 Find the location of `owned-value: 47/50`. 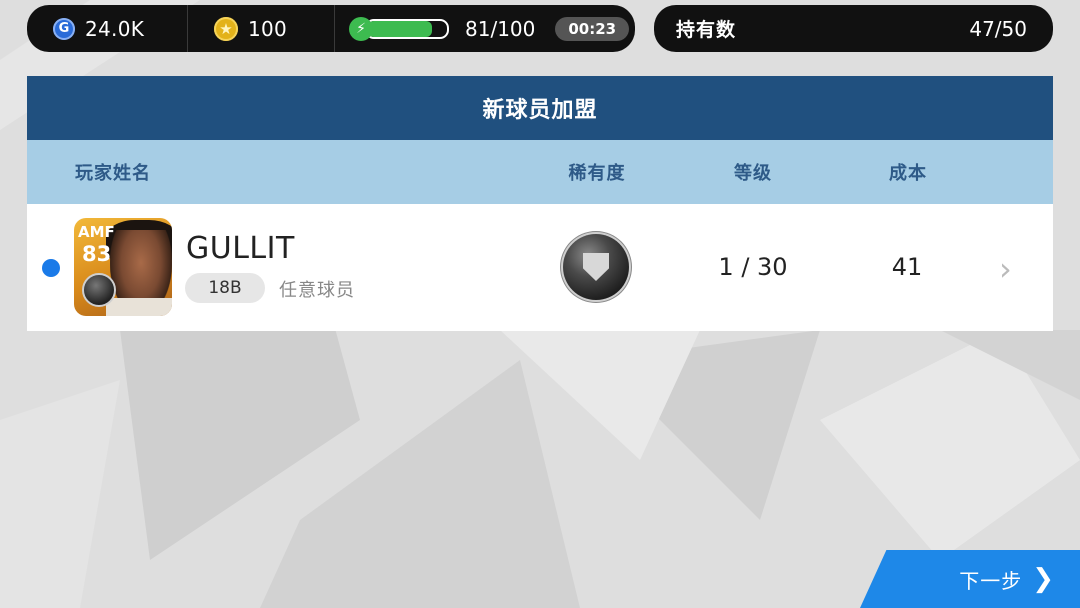

owned-value: 47/50 is located at coordinates (998, 28).